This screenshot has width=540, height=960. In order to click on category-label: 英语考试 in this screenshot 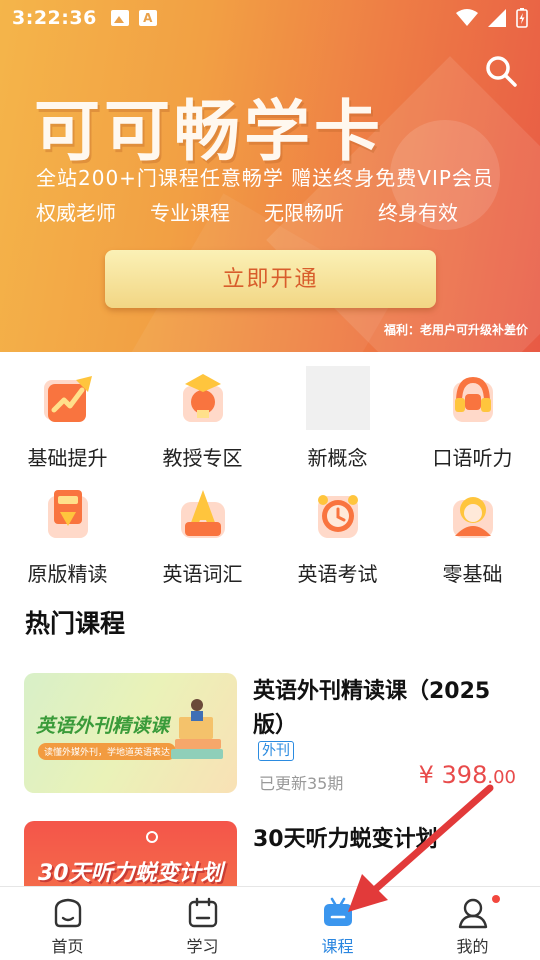, I will do `click(337, 574)`.